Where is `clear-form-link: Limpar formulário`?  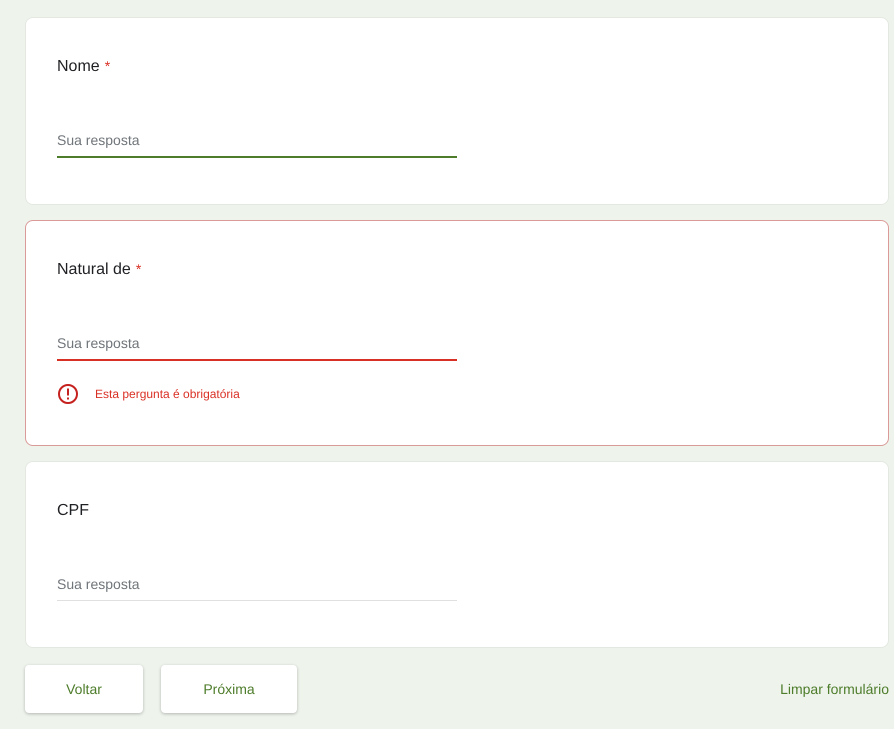
clear-form-link: Limpar formulário is located at coordinates (834, 689).